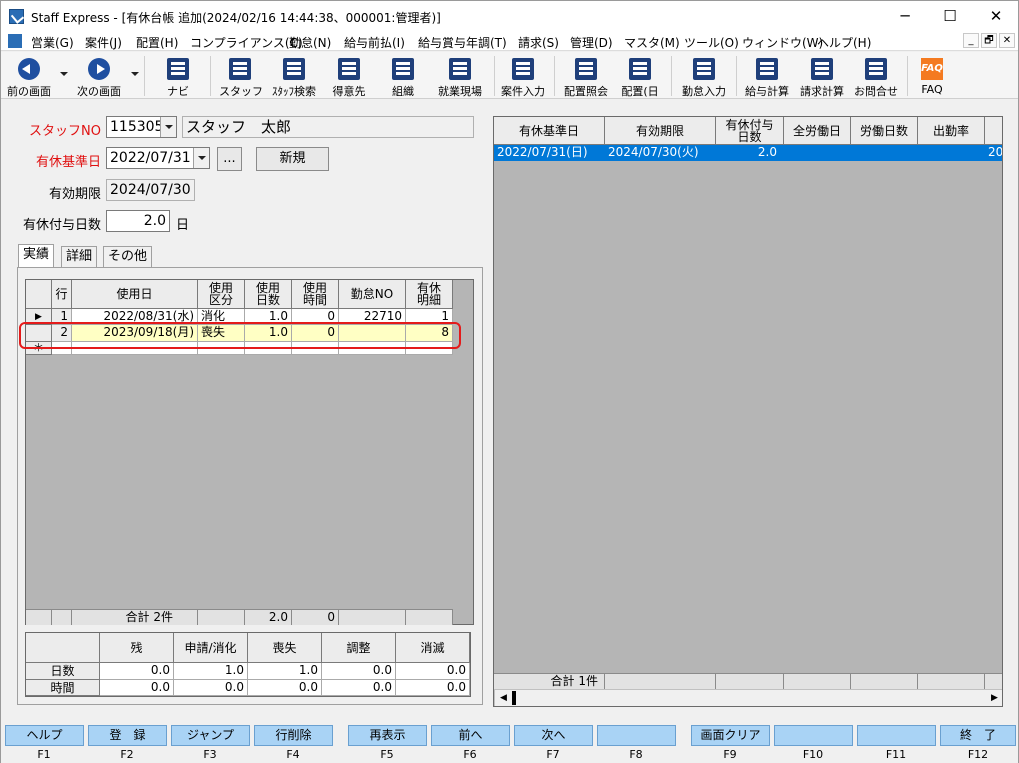  I want to click on staff-icon, so click(240, 69).